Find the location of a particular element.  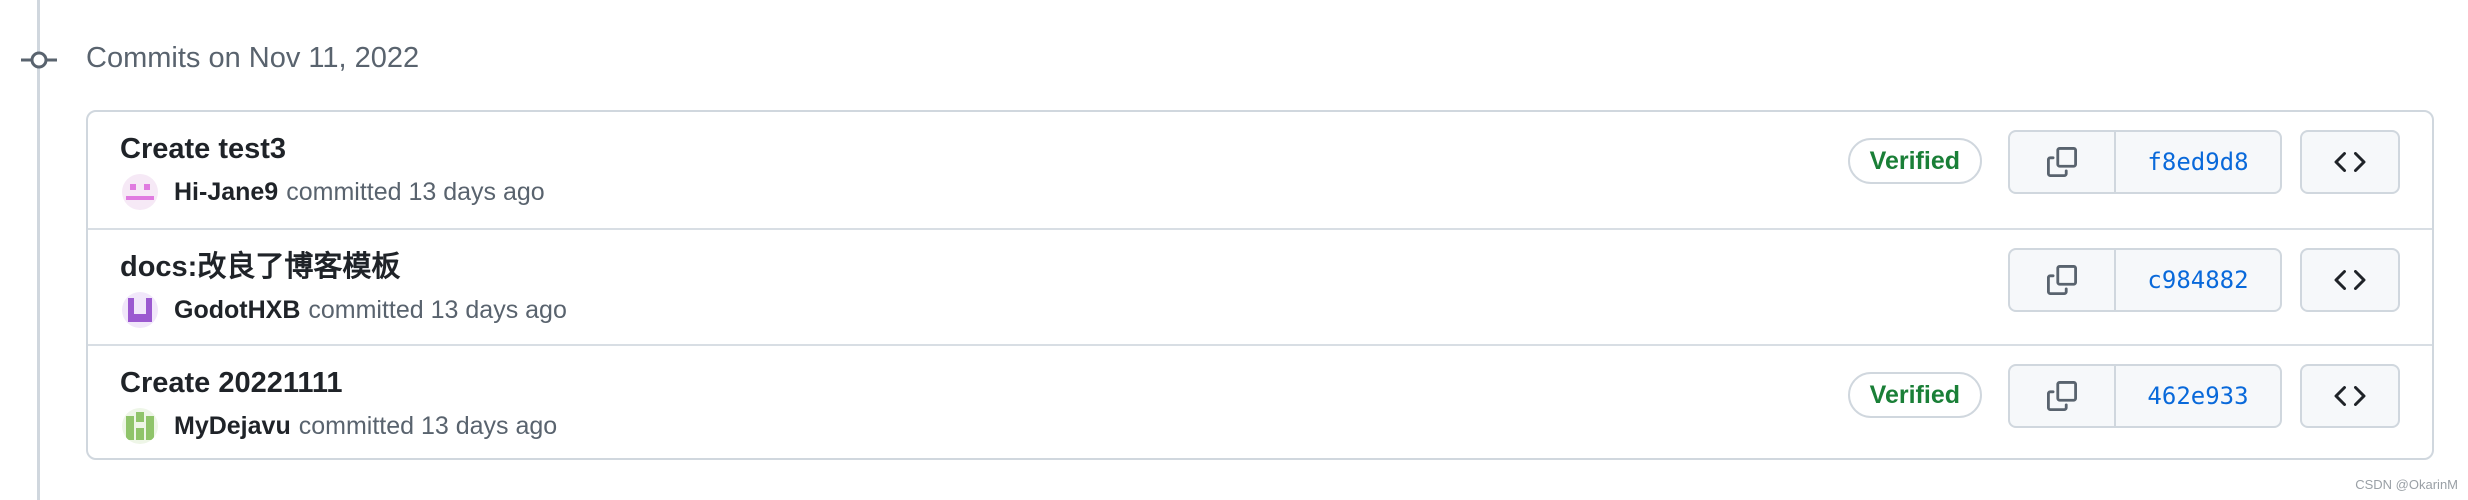

commit-meta: Hi-Jane9 committed 13 days ago is located at coordinates (333, 192).